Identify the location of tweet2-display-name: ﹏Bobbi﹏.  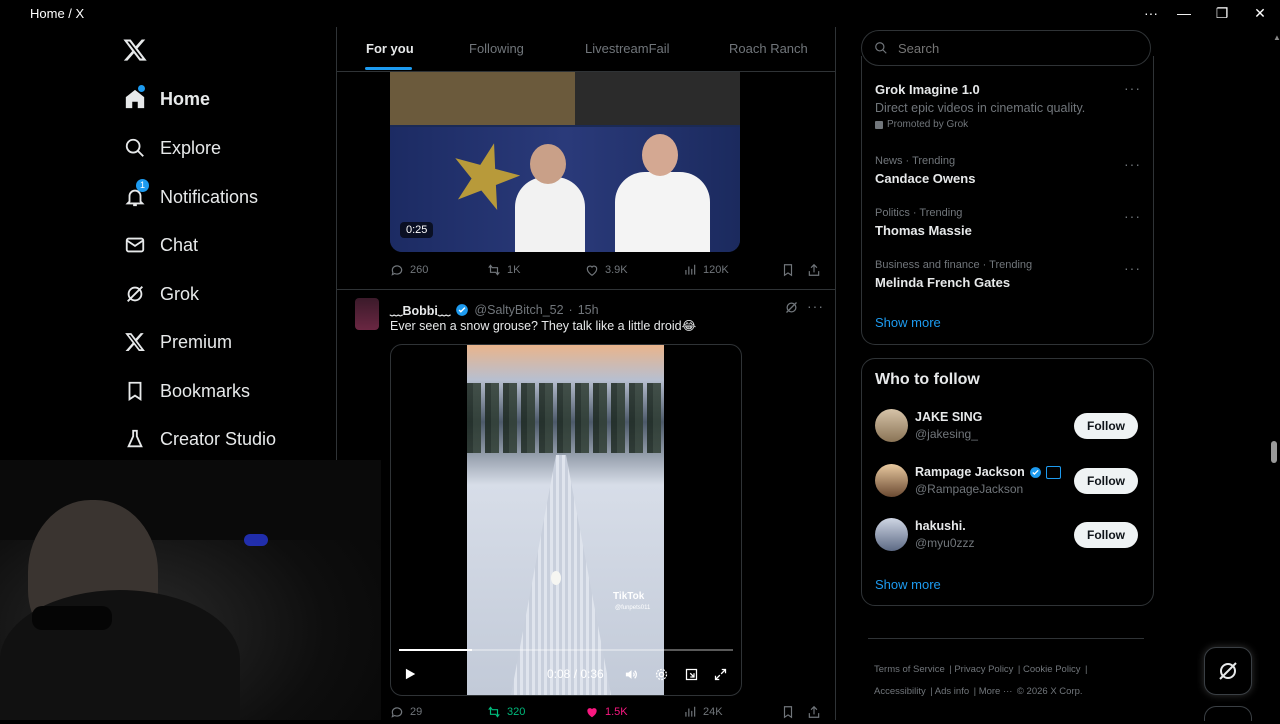
(420, 309).